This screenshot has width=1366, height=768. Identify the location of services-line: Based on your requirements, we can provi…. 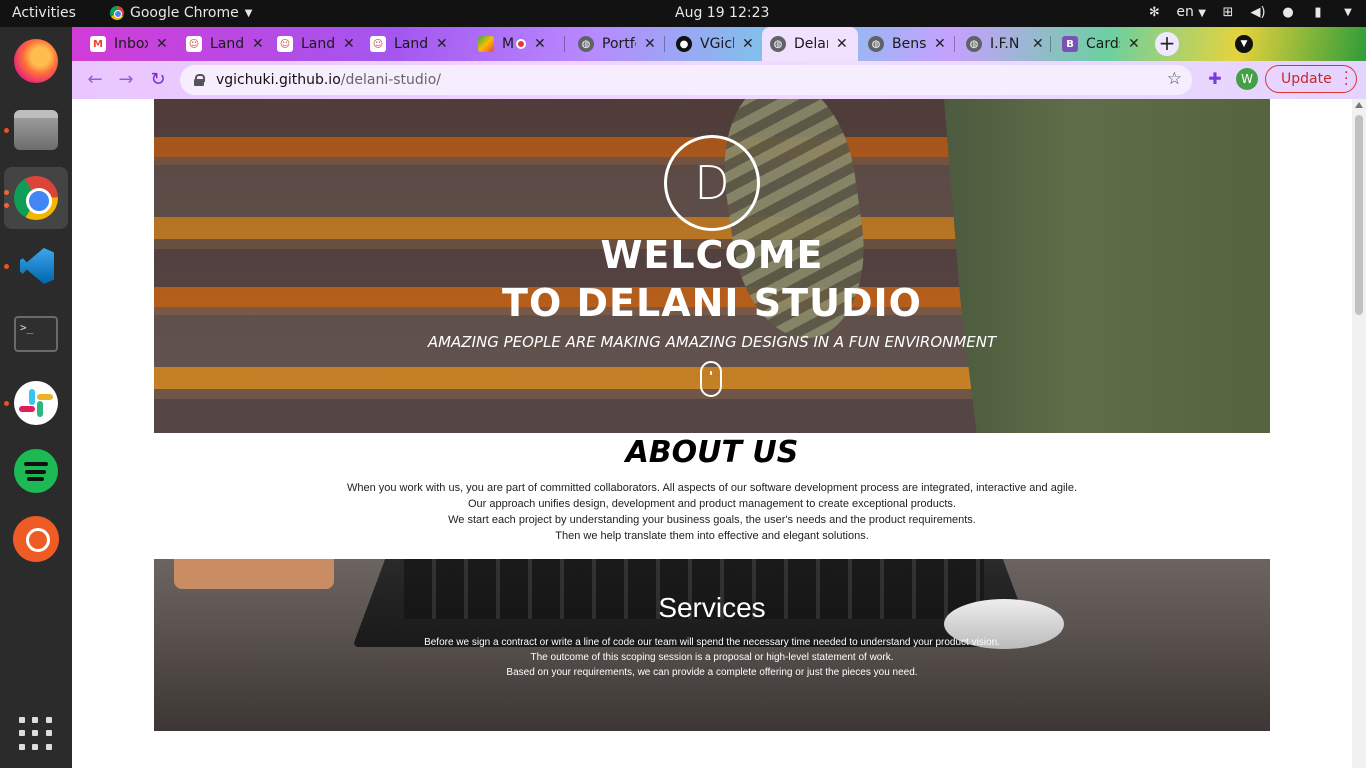
(712, 672).